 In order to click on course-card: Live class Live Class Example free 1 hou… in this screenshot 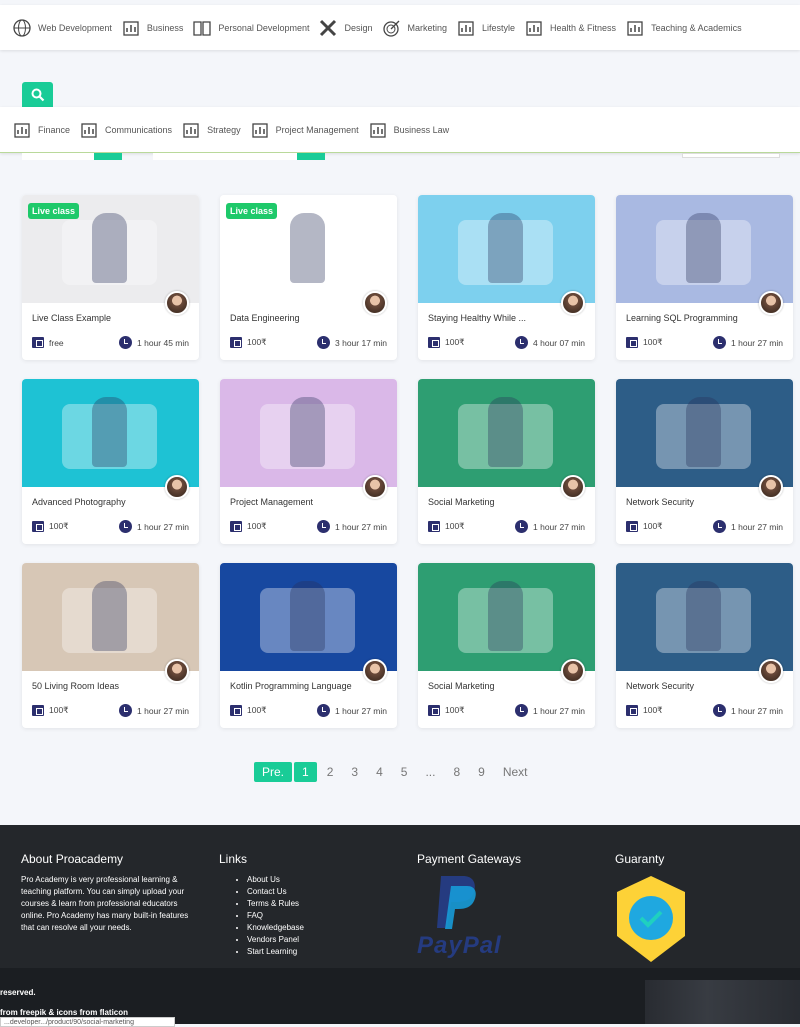, I will do `click(110, 277)`.